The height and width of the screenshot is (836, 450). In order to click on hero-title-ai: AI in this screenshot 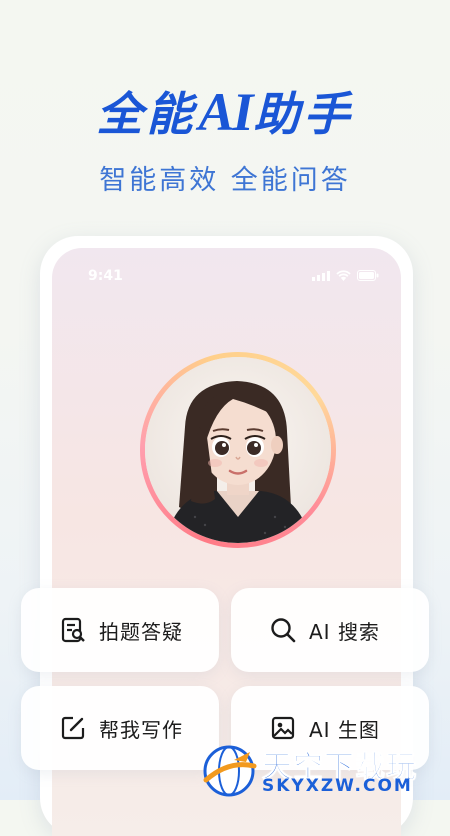, I will do `click(225, 112)`.